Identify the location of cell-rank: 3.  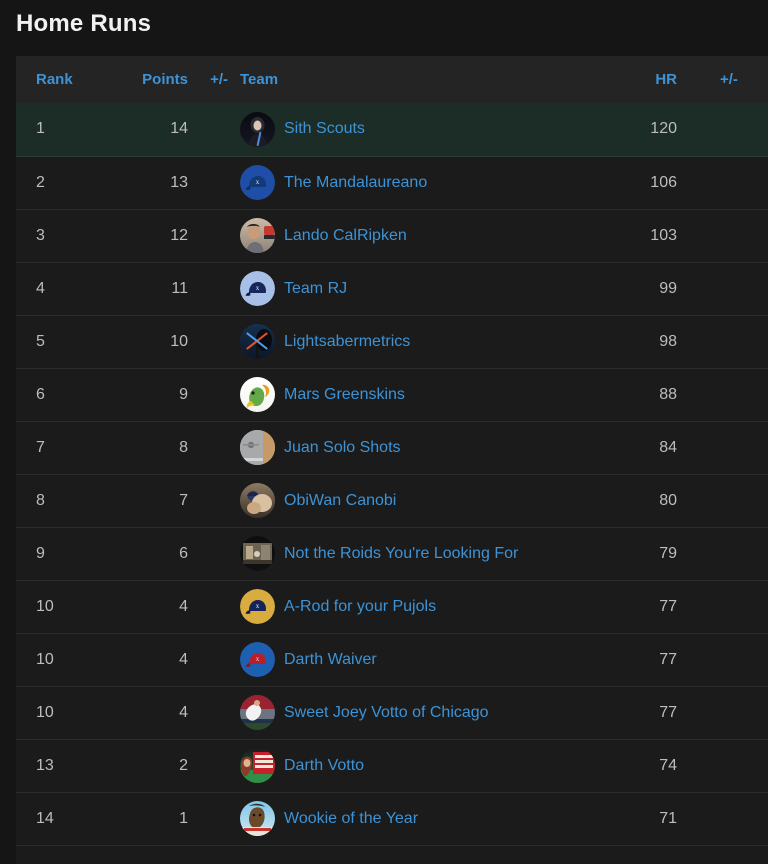
(66, 236).